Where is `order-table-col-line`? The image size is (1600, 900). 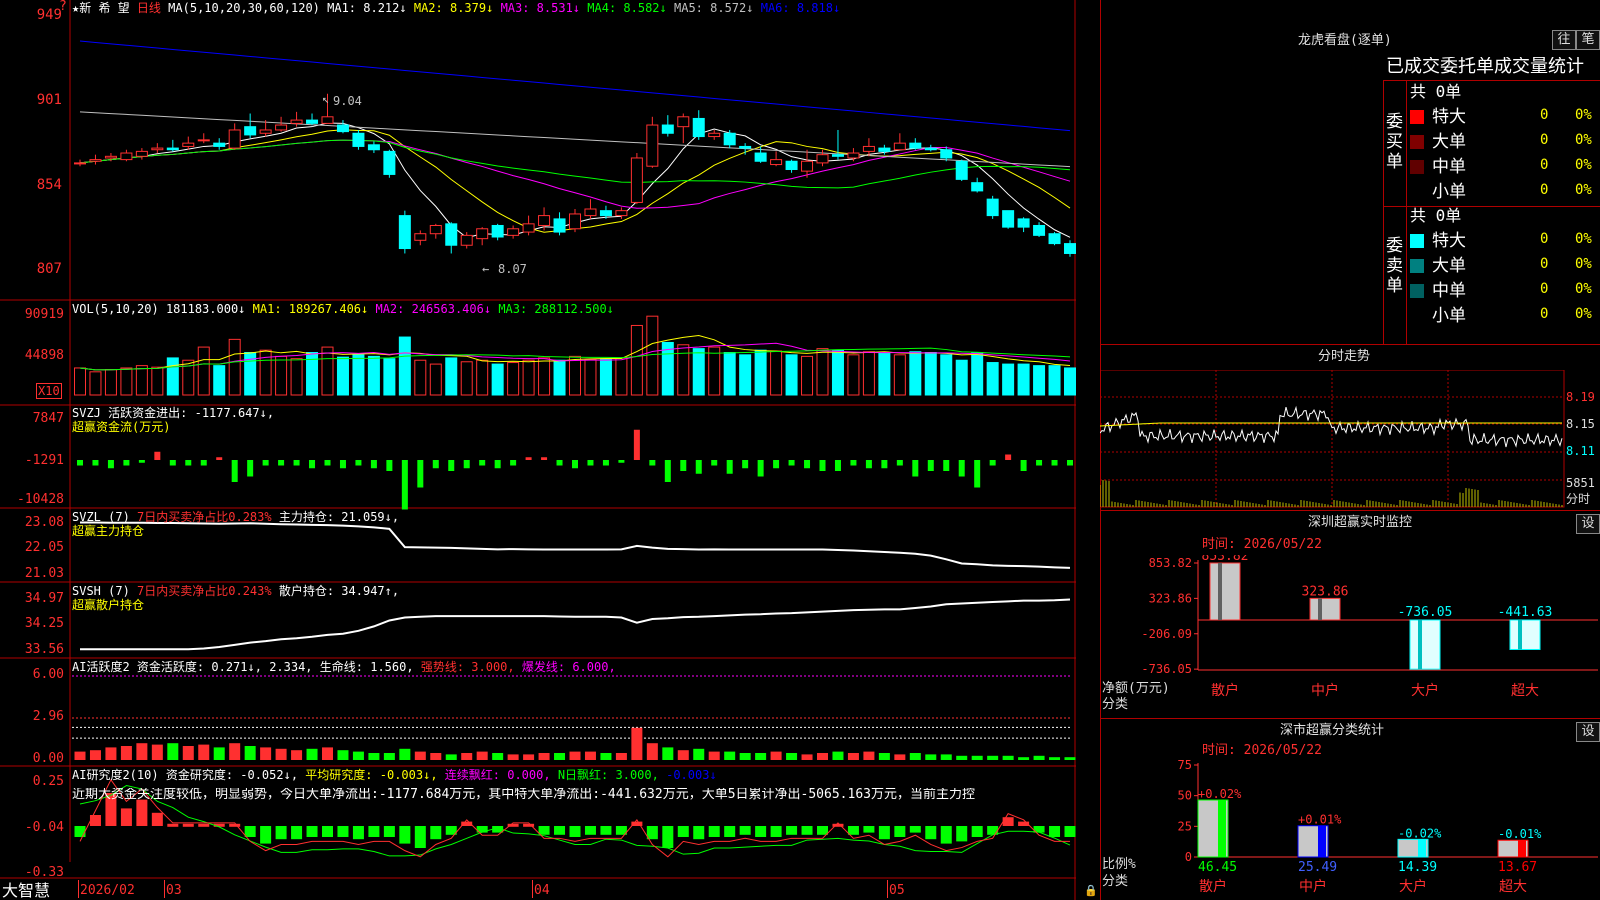
order-table-col-line is located at coordinates (1406, 212).